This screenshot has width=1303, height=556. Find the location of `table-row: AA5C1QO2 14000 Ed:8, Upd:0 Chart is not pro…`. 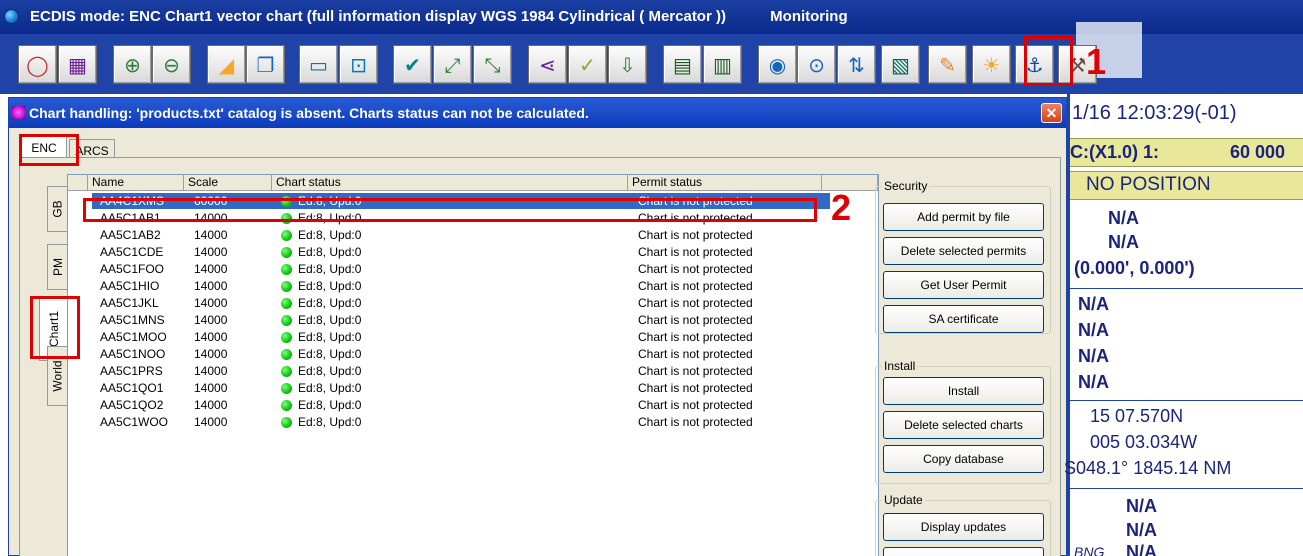

table-row: AA5C1QO2 14000 Ed:8, Upd:0 Chart is not pro… is located at coordinates (473, 405).